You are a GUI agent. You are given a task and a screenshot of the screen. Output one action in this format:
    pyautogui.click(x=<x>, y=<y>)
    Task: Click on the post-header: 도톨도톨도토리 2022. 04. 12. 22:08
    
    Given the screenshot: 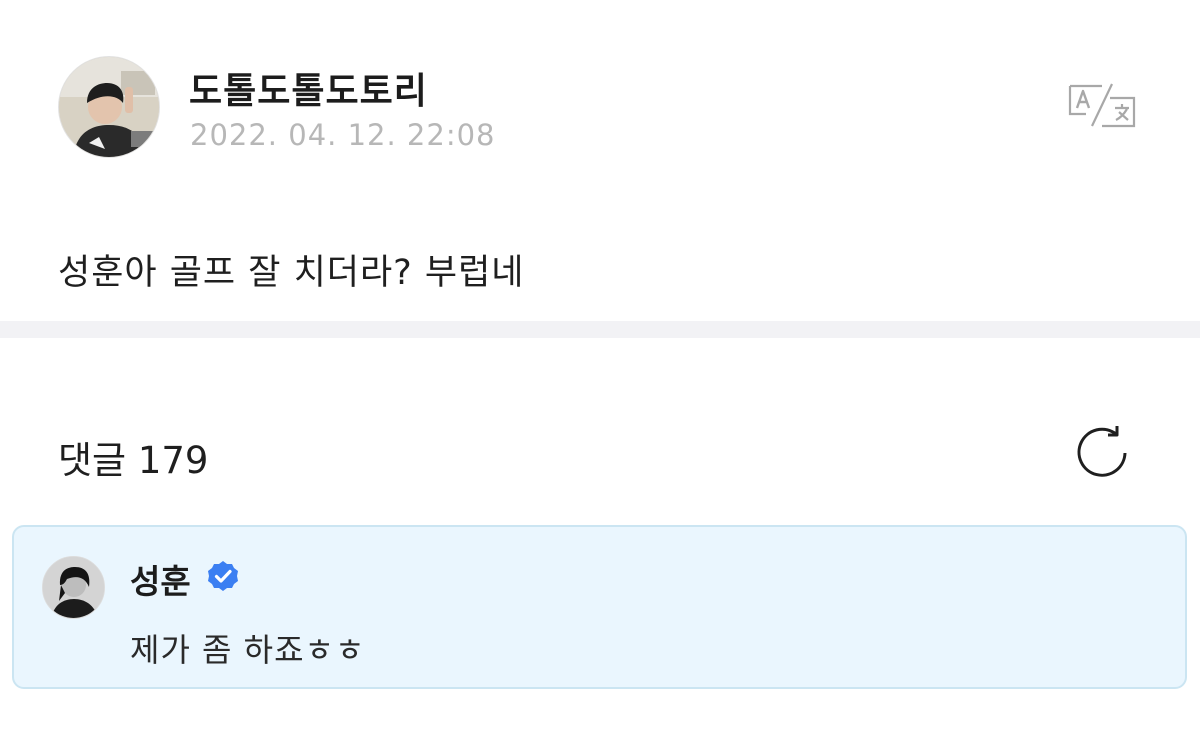 What is the action you would take?
    pyautogui.click(x=608, y=108)
    